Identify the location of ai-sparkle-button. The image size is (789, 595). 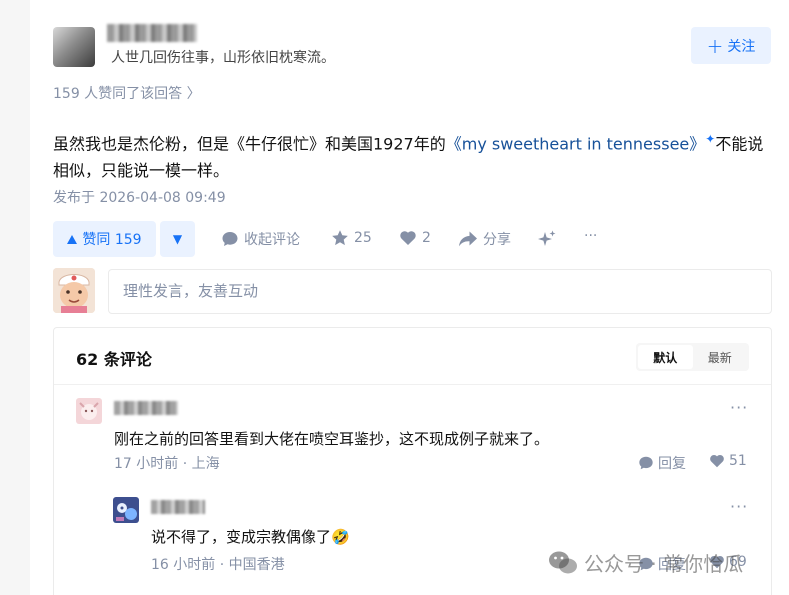
(547, 239).